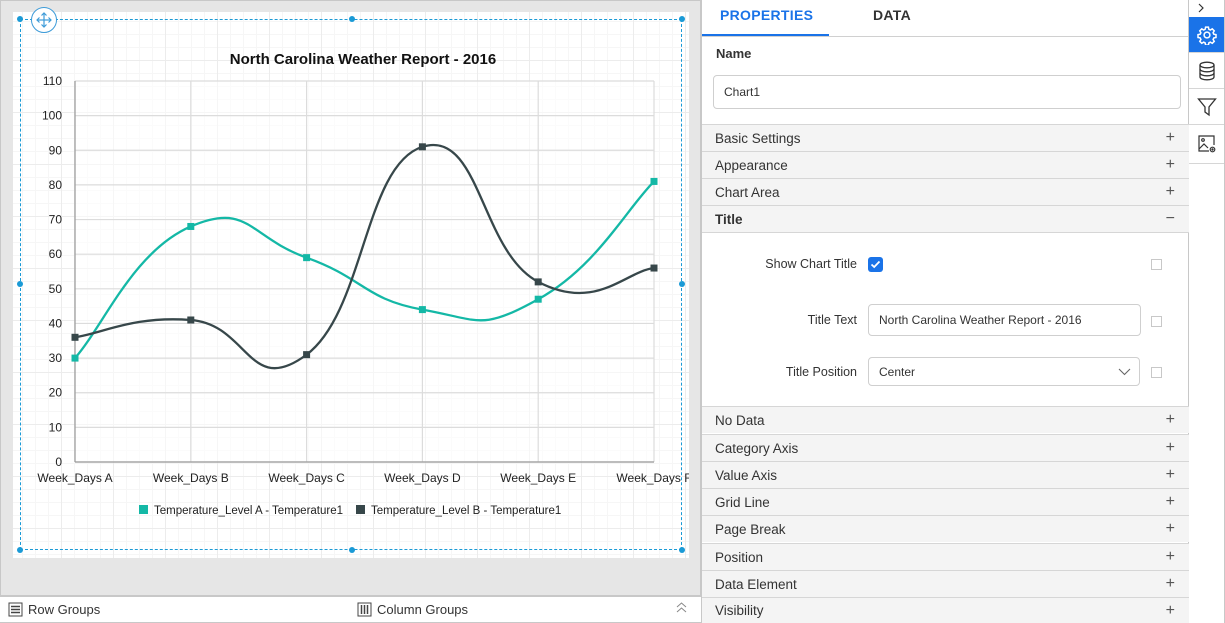 This screenshot has height=623, width=1225. What do you see at coordinates (306, 478) in the screenshot?
I see `x-tick-label: Week_Days C` at bounding box center [306, 478].